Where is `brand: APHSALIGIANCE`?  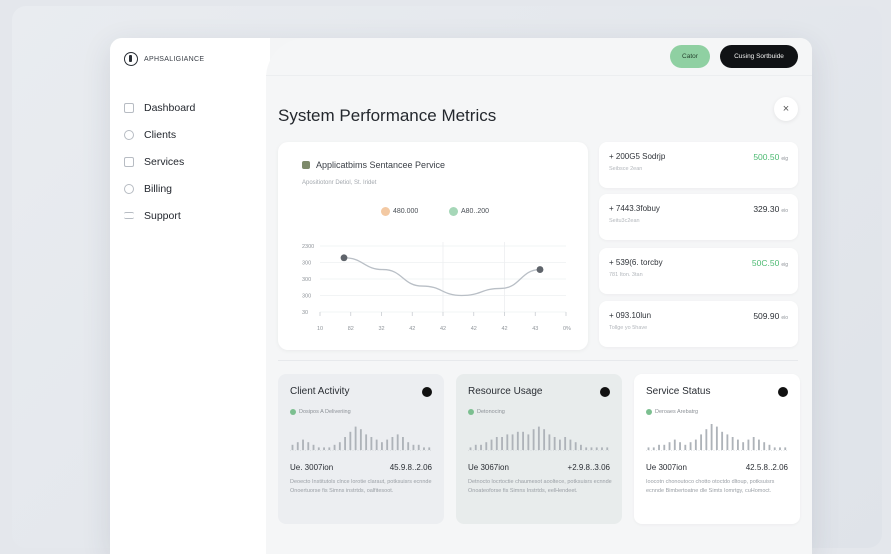 brand: APHSALIGIANCE is located at coordinates (164, 59).